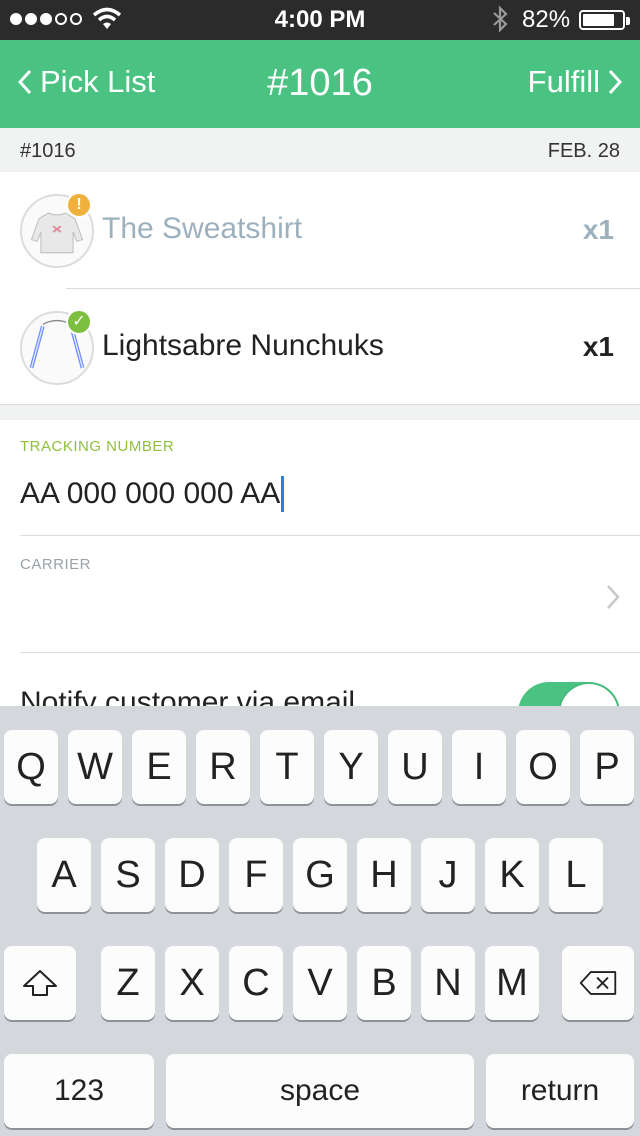  I want to click on section-divider, so click(320, 412).